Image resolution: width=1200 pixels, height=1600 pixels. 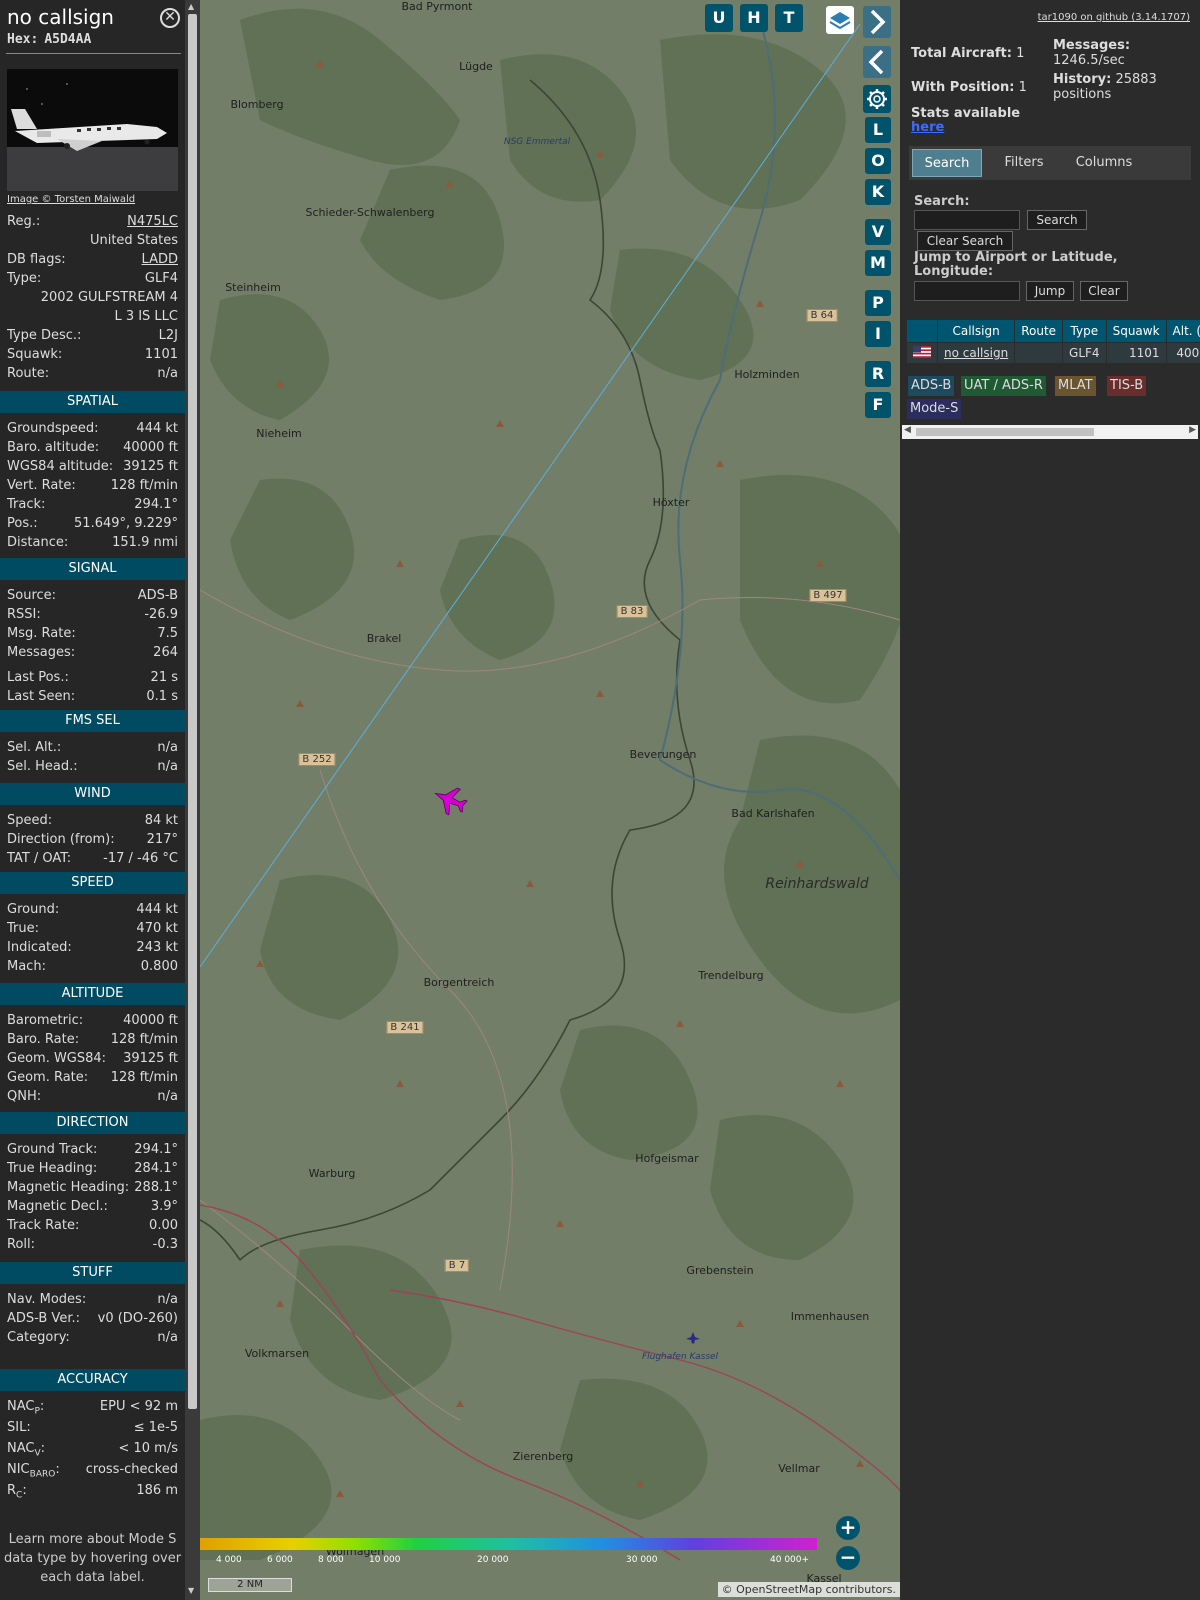 What do you see at coordinates (927, 127) in the screenshot?
I see `stats-link: here` at bounding box center [927, 127].